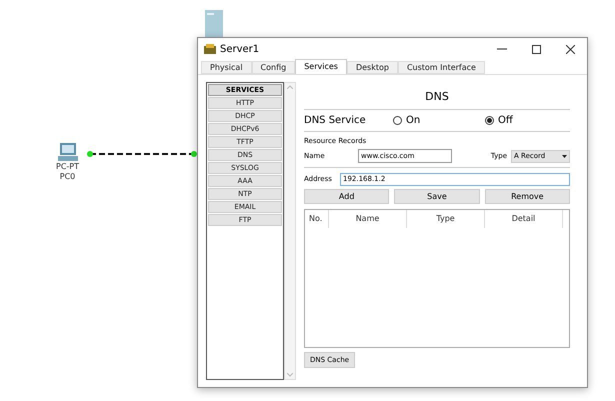  Describe the element at coordinates (321, 66) in the screenshot. I see `tab: Services` at that location.